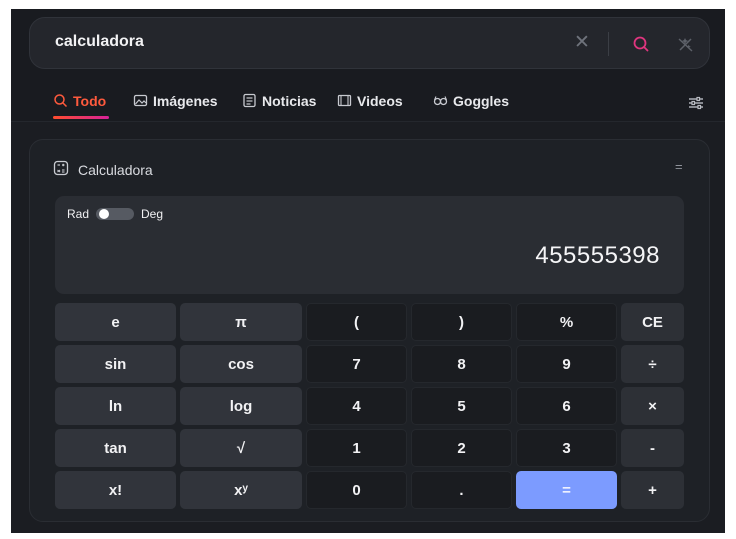 The height and width of the screenshot is (539, 736). I want to click on key-cos: cos, so click(241, 364).